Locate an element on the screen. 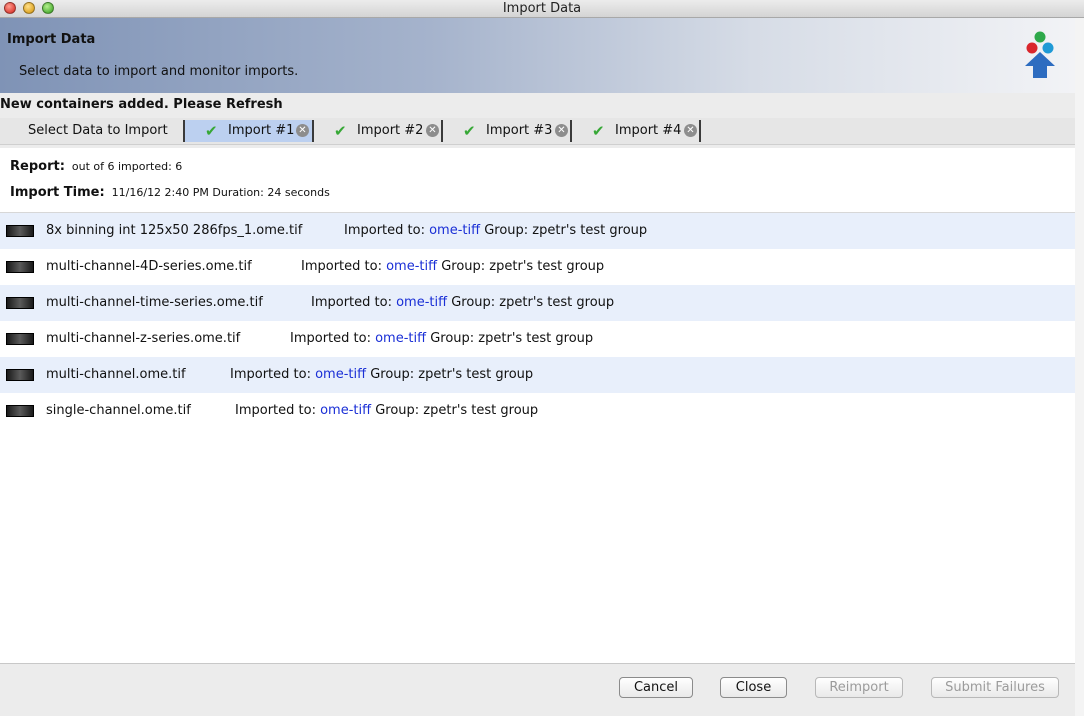 The image size is (1084, 716). report-label: Report: is located at coordinates (37, 166).